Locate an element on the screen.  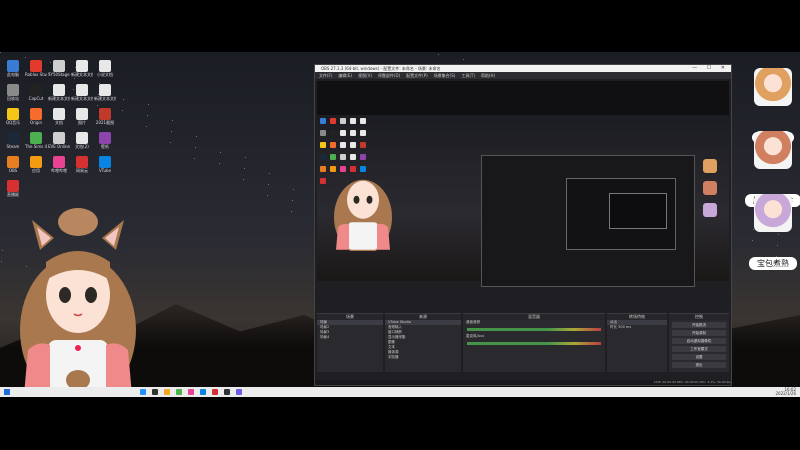
desktop-icon: 2021截图 is located at coordinates (105, 116).